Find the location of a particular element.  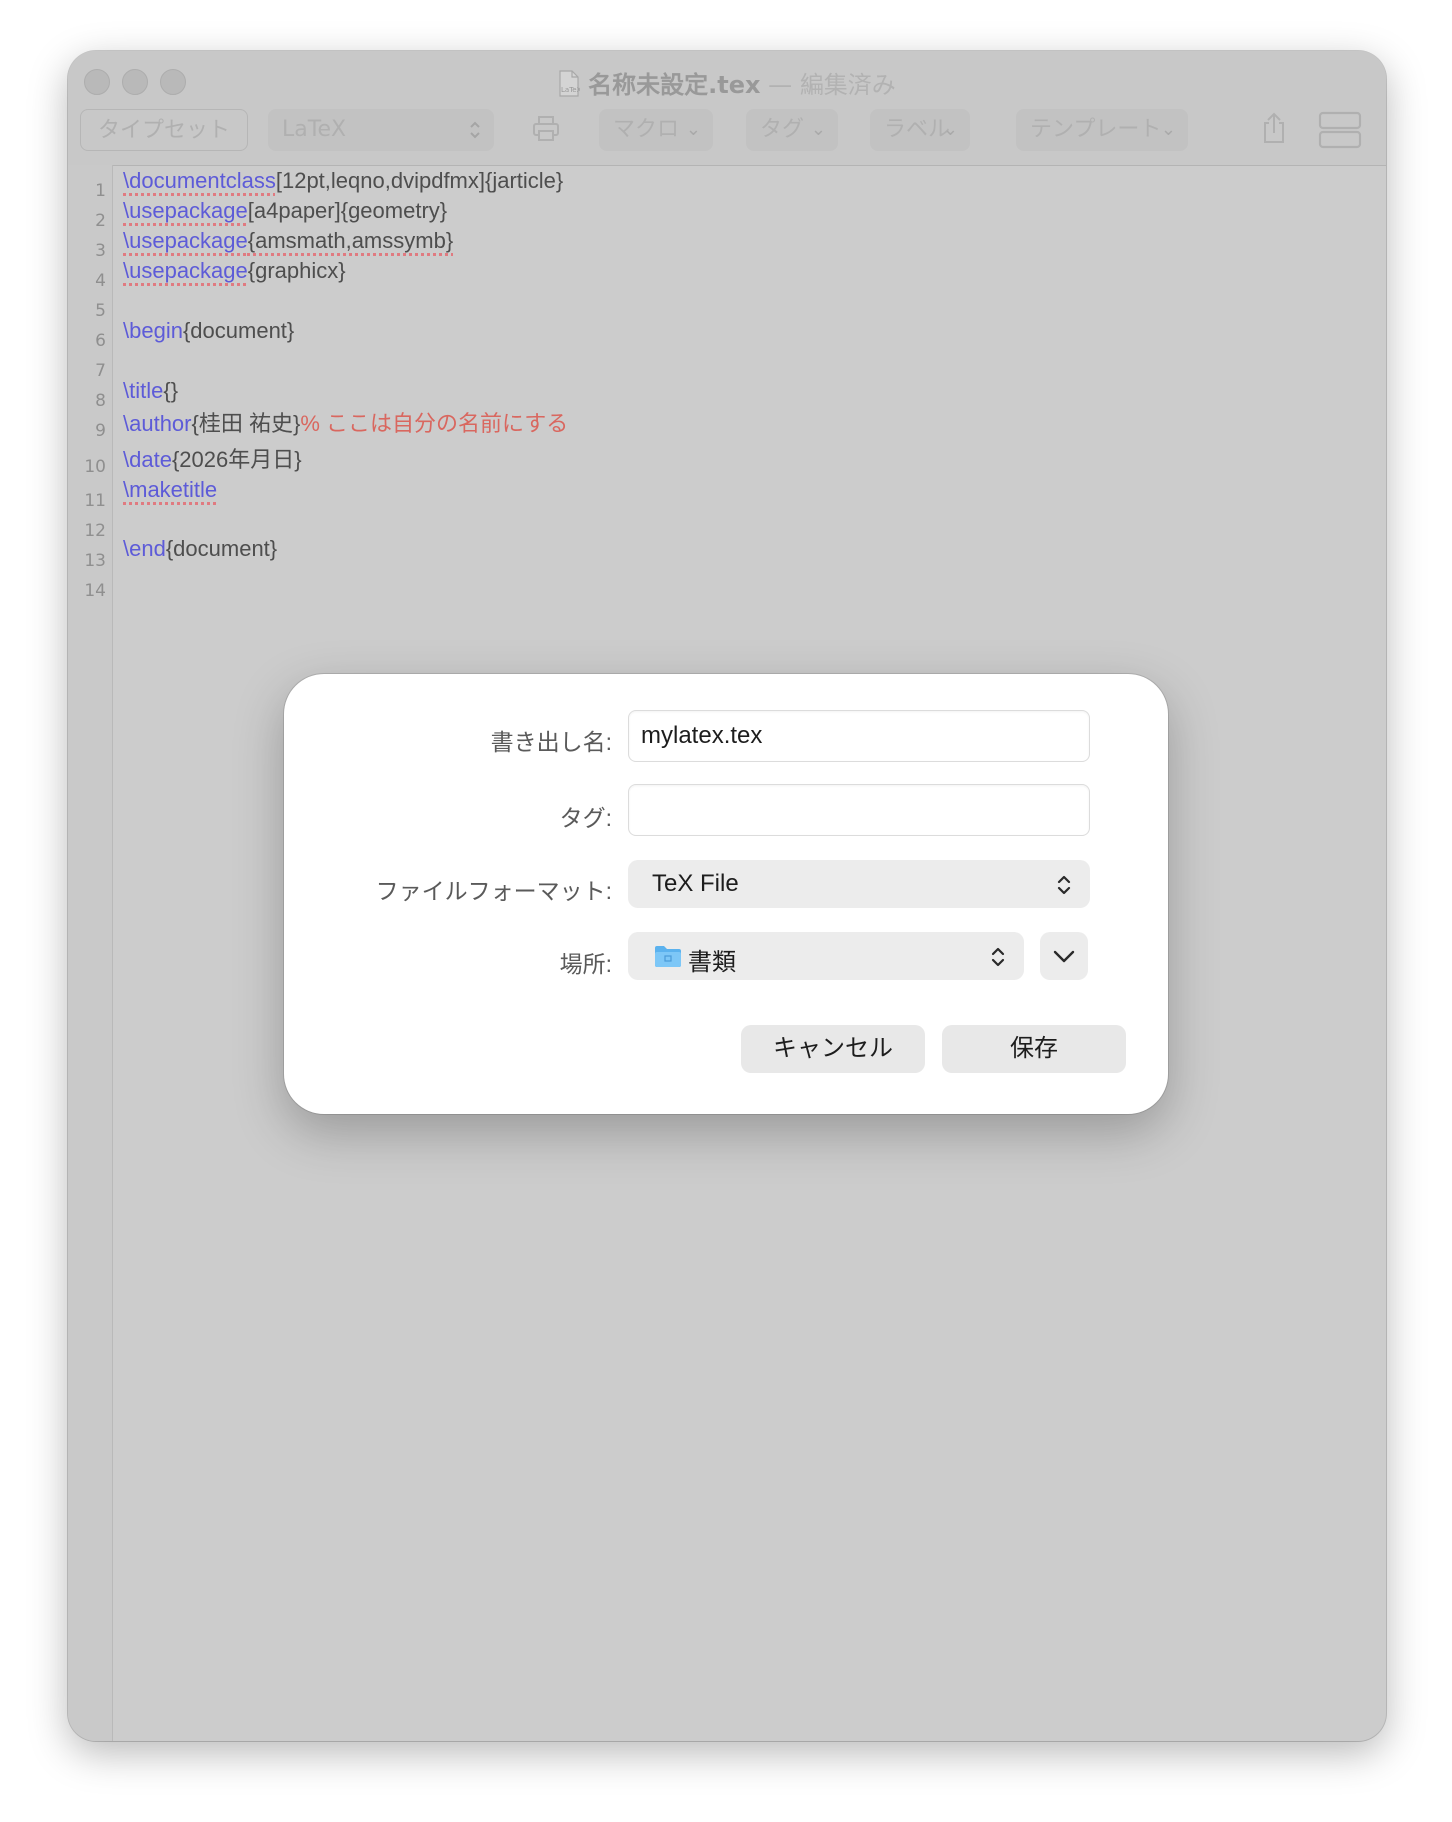

file-format-popup: TeX File is located at coordinates (859, 884).